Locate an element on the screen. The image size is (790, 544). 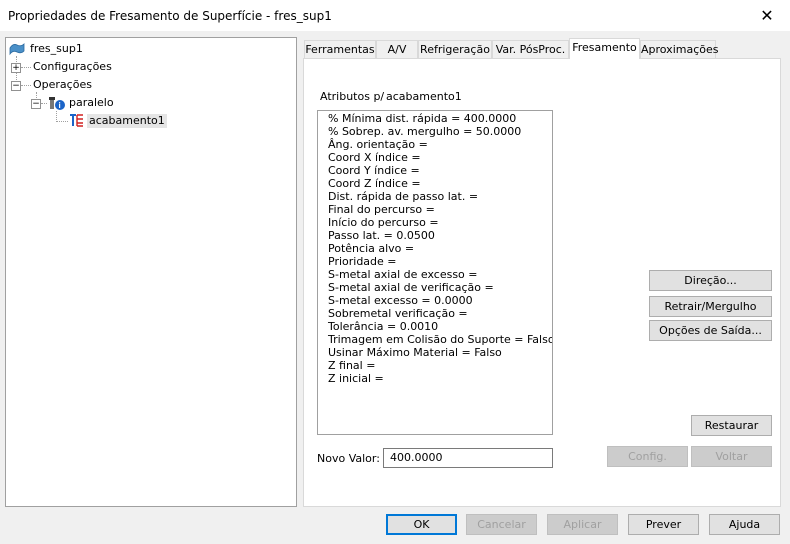
expand-configuracoes-icon: + is located at coordinates (16, 68).